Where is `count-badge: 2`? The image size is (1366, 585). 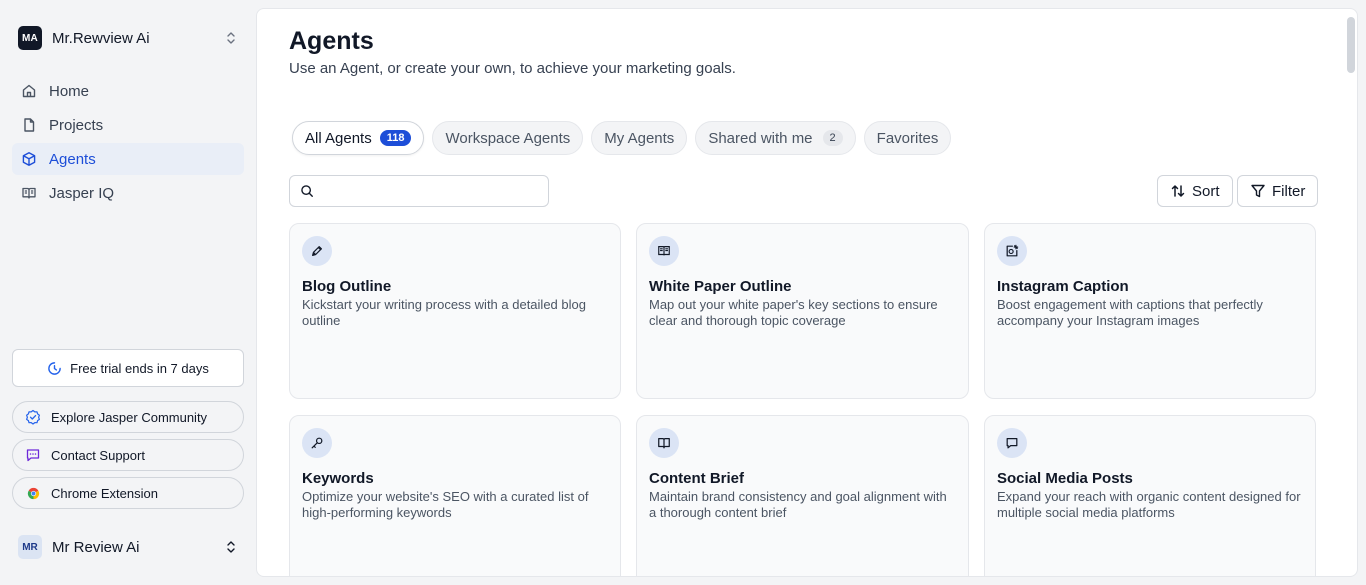
count-badge: 2 is located at coordinates (832, 138).